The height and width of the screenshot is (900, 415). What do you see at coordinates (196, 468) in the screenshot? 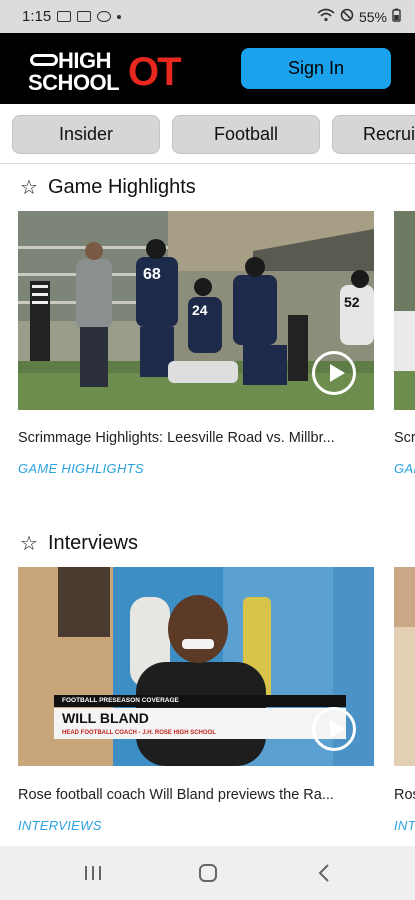
I see `video-category: GAME HIGHLIGHTS` at bounding box center [196, 468].